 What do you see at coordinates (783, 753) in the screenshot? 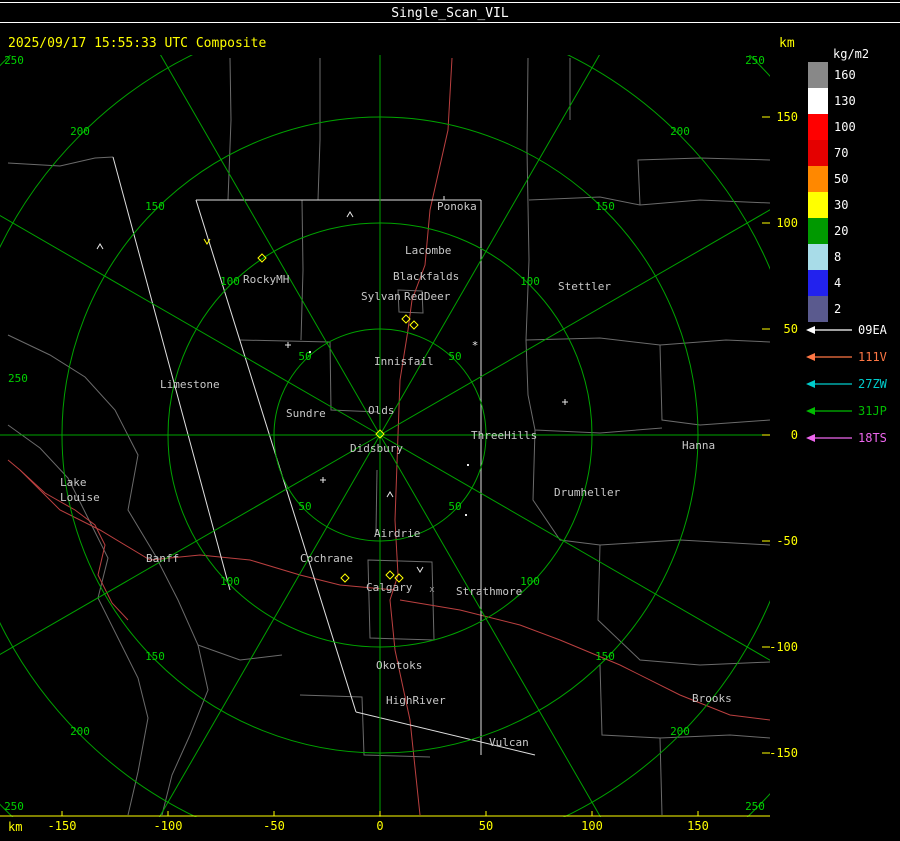
I see `y-axis-tick-label: -150` at bounding box center [783, 753].